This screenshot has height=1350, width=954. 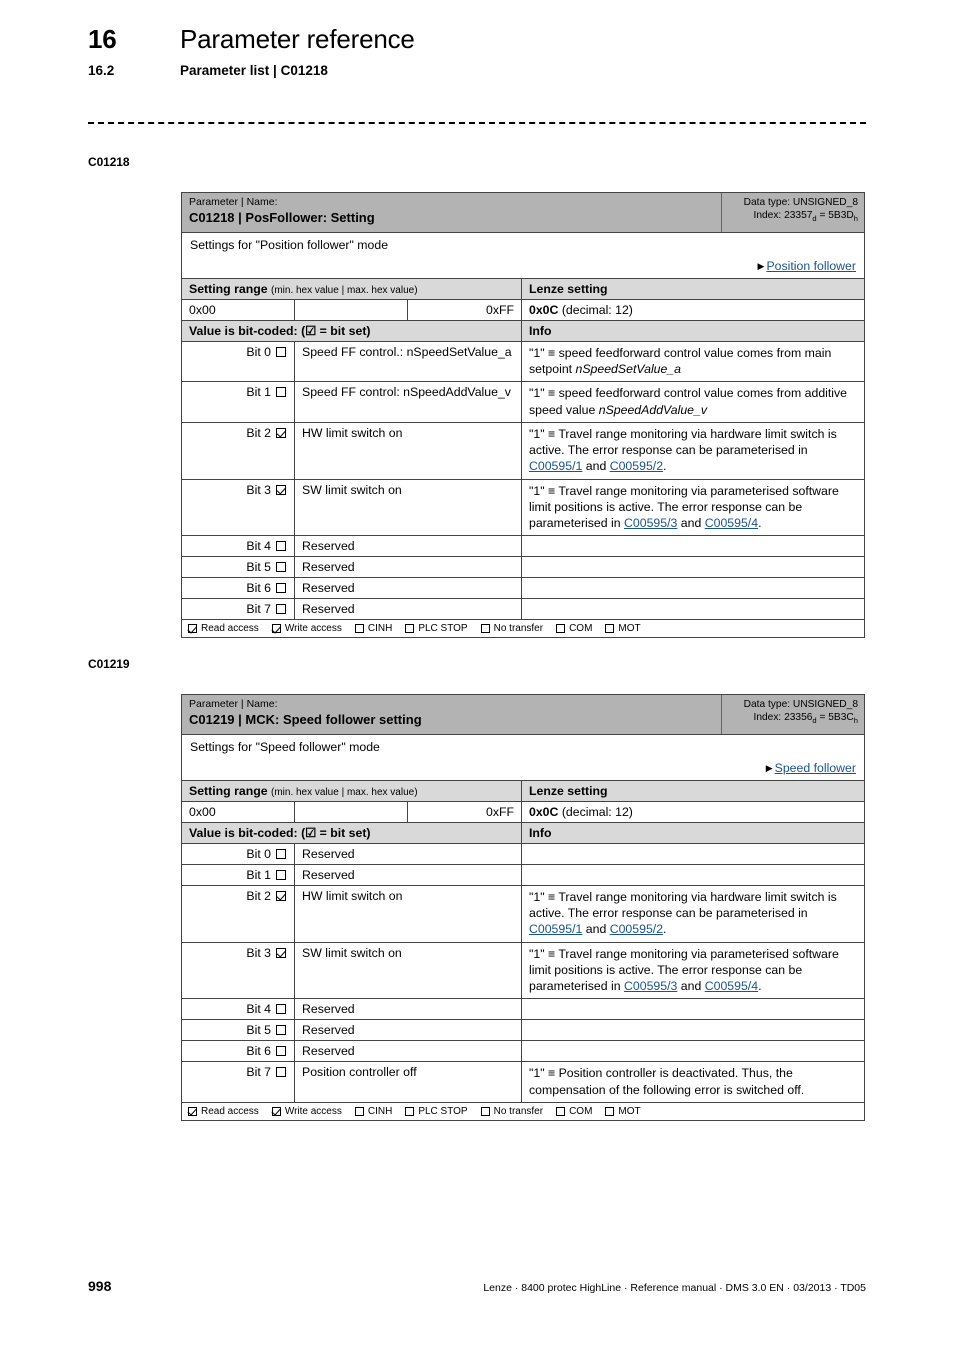 What do you see at coordinates (540, 331) in the screenshot?
I see `info-column-header: Info` at bounding box center [540, 331].